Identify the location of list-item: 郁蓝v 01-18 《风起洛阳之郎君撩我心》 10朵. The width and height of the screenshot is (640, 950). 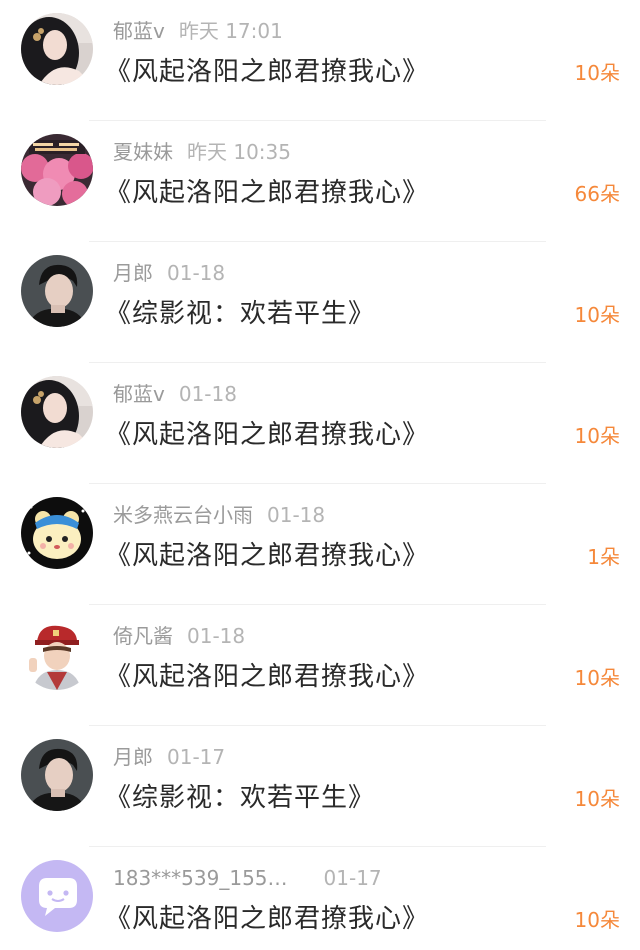
(320, 423).